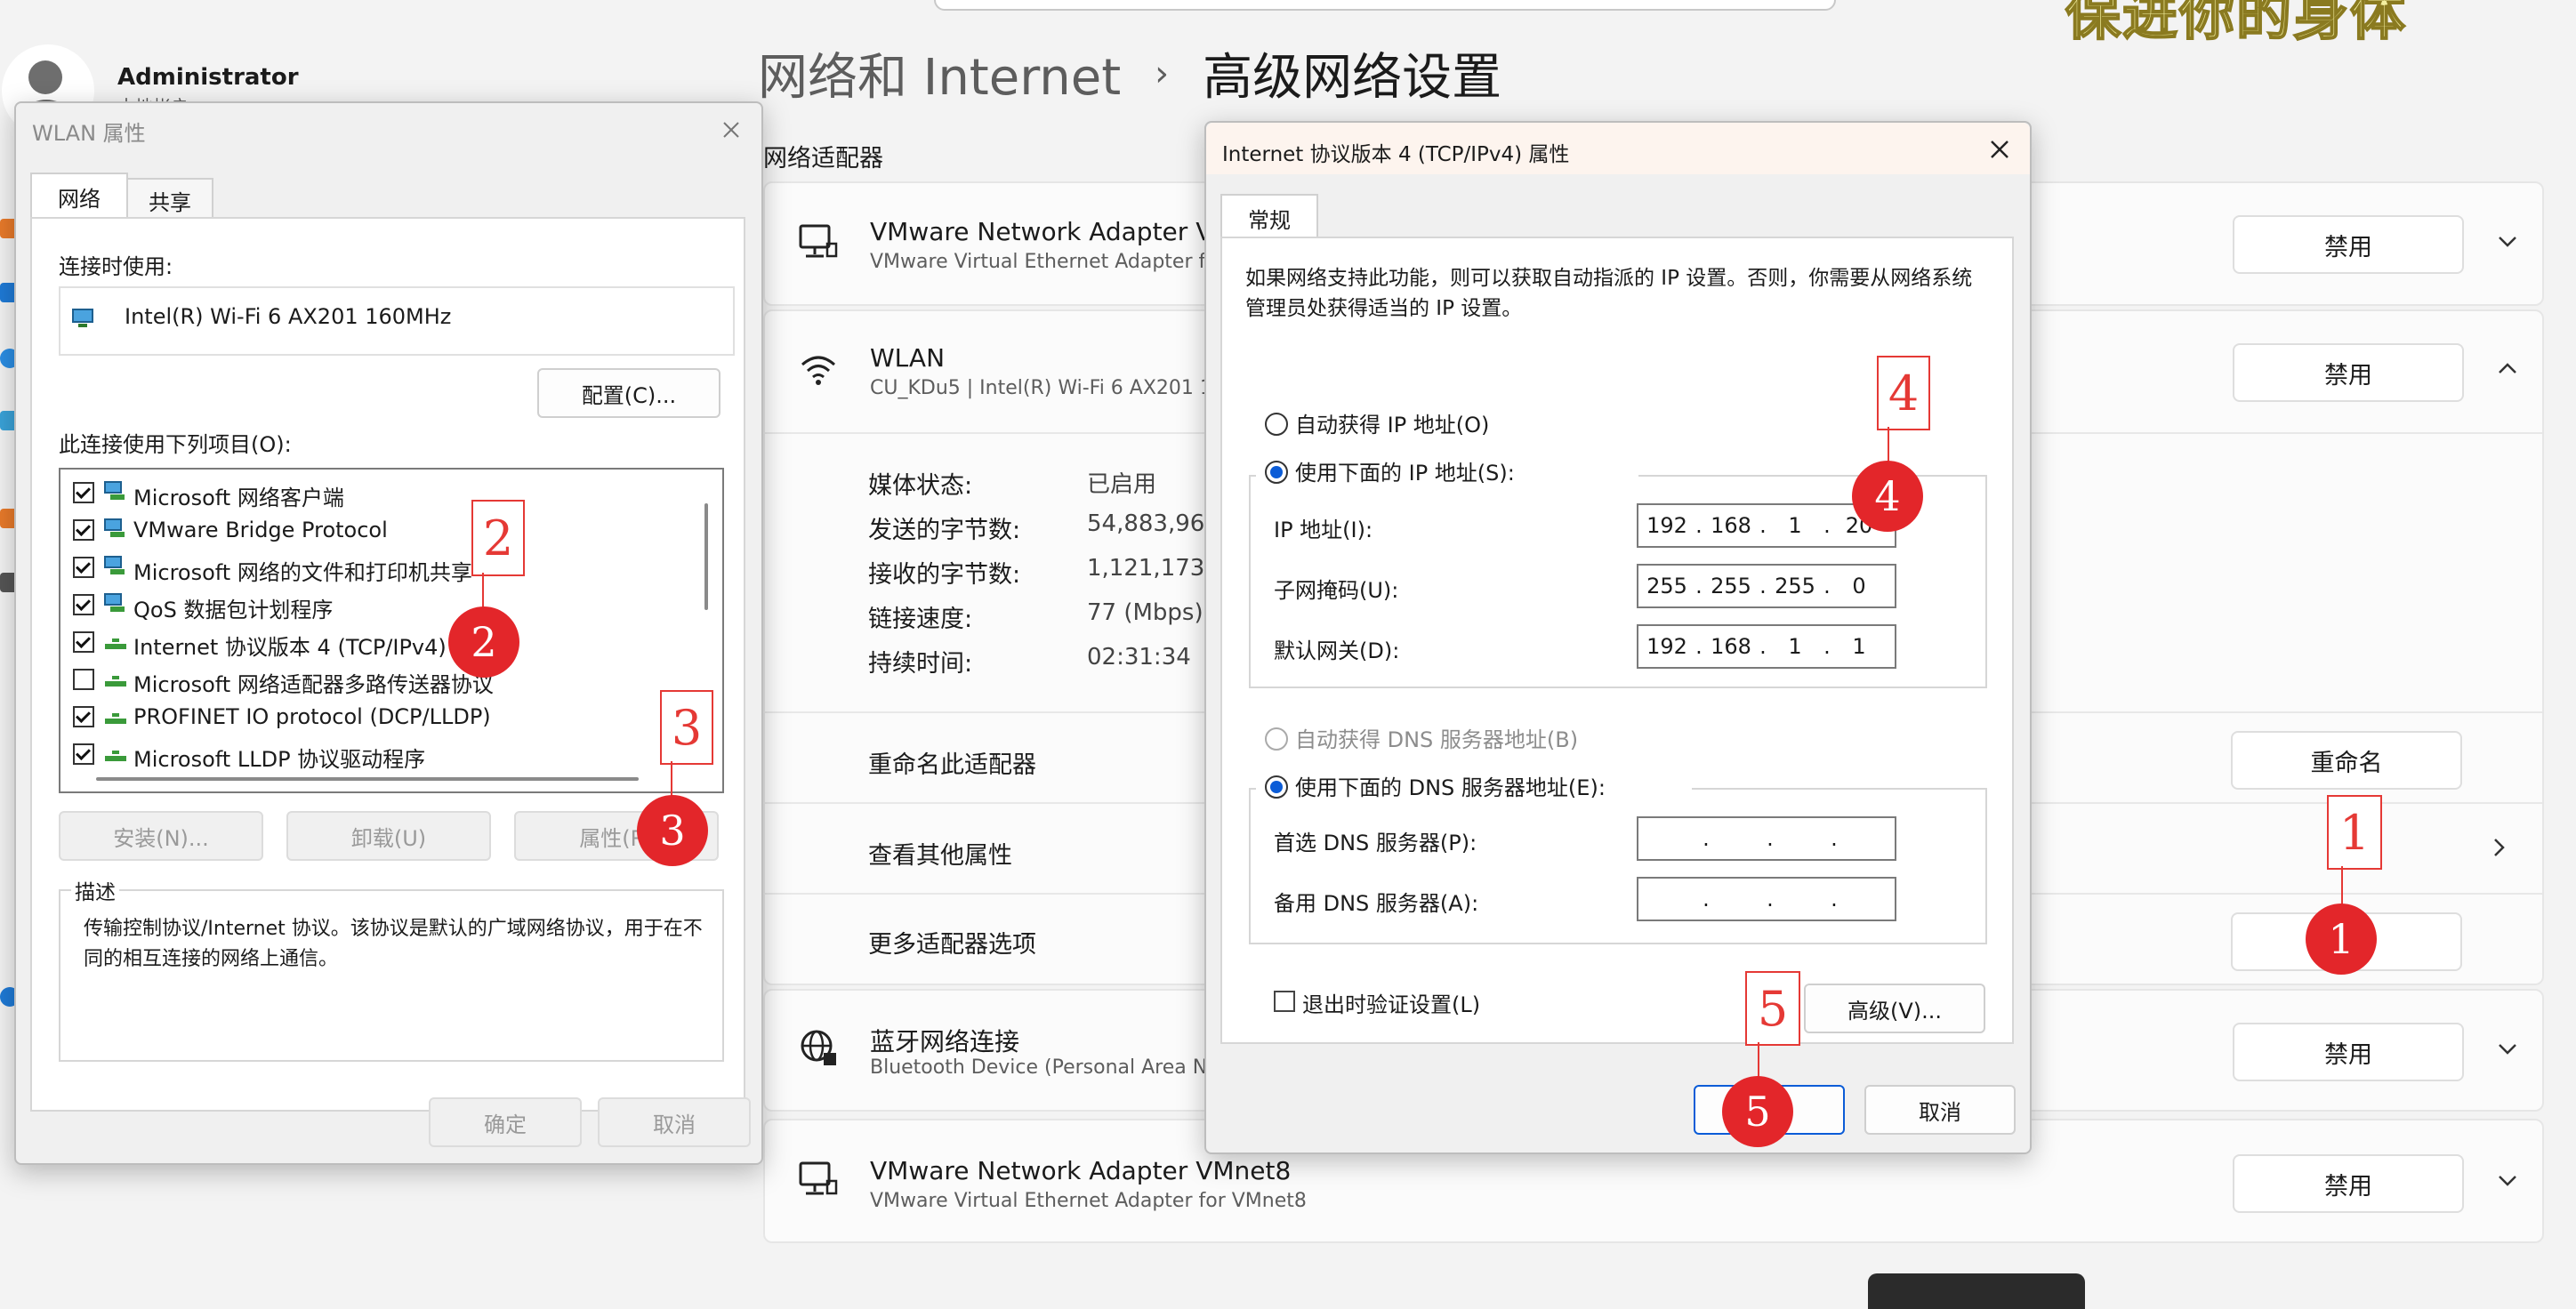 The image size is (2576, 1309). What do you see at coordinates (1153, 523) in the screenshot?
I see `detail-value: 54,883,965` at bounding box center [1153, 523].